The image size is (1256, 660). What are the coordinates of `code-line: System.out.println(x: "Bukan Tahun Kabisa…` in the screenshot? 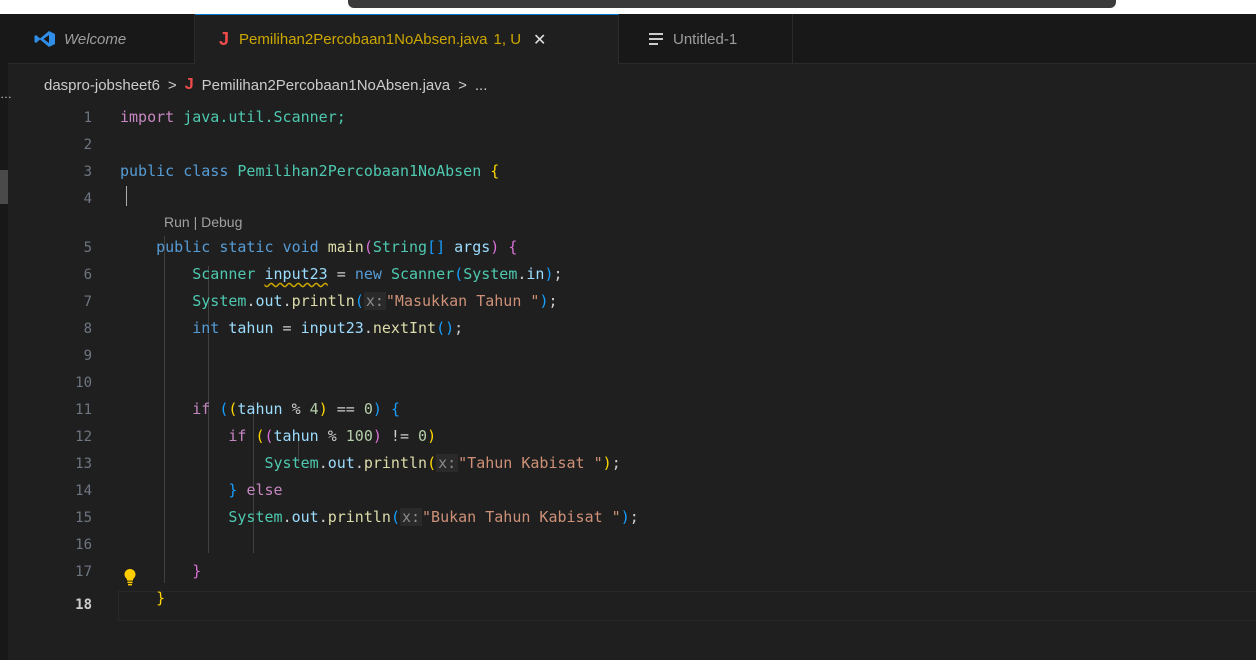 It's located at (433, 517).